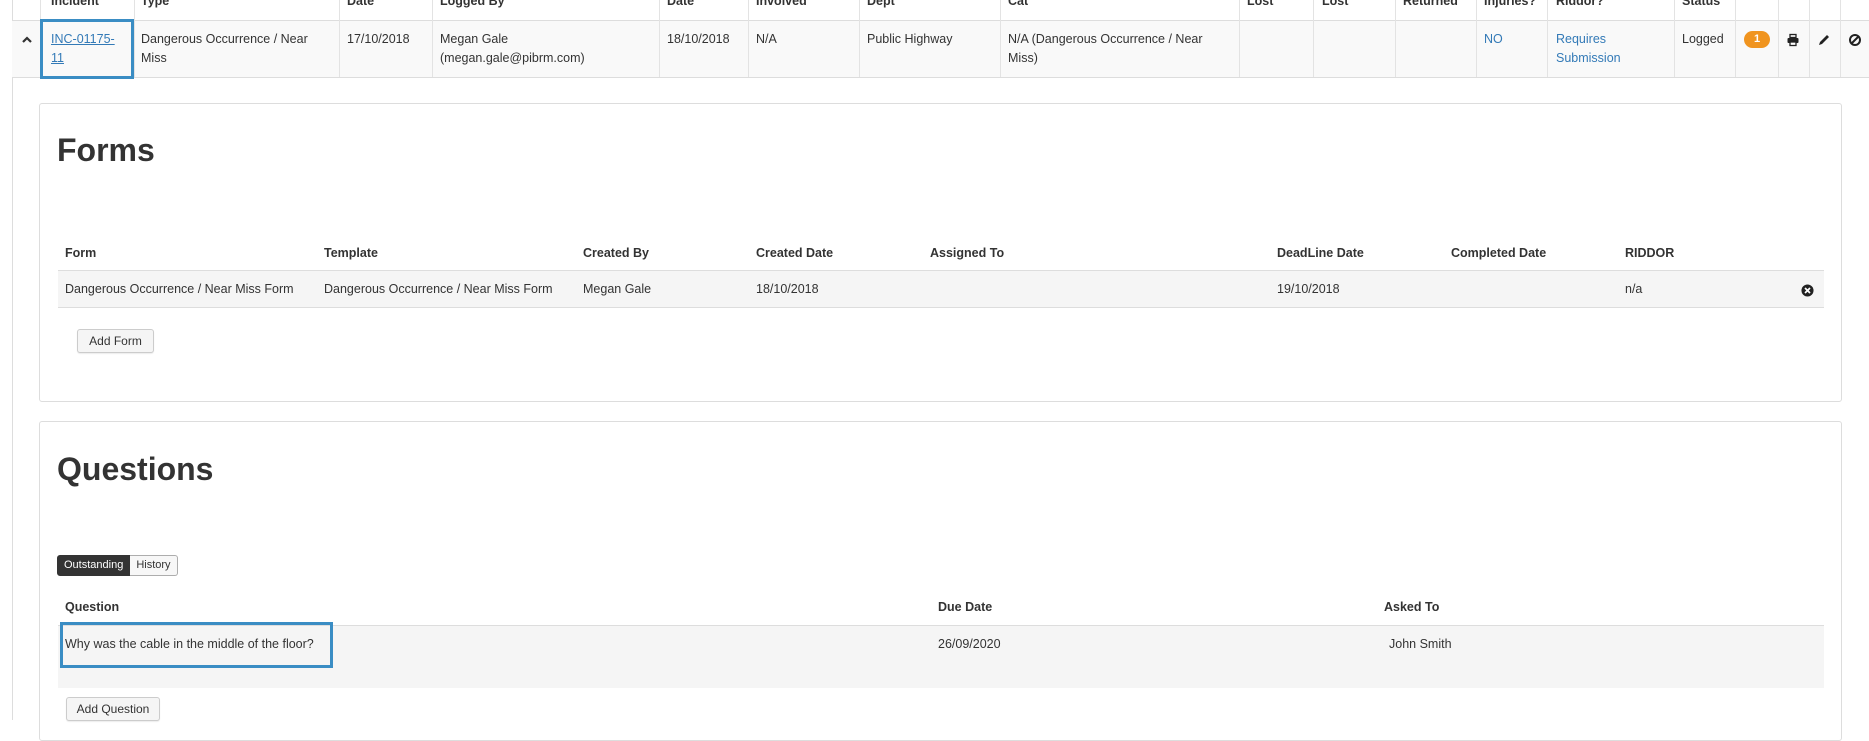 The width and height of the screenshot is (1869, 741). Describe the element at coordinates (113, 709) in the screenshot. I see `add-question-button: Add Question` at that location.